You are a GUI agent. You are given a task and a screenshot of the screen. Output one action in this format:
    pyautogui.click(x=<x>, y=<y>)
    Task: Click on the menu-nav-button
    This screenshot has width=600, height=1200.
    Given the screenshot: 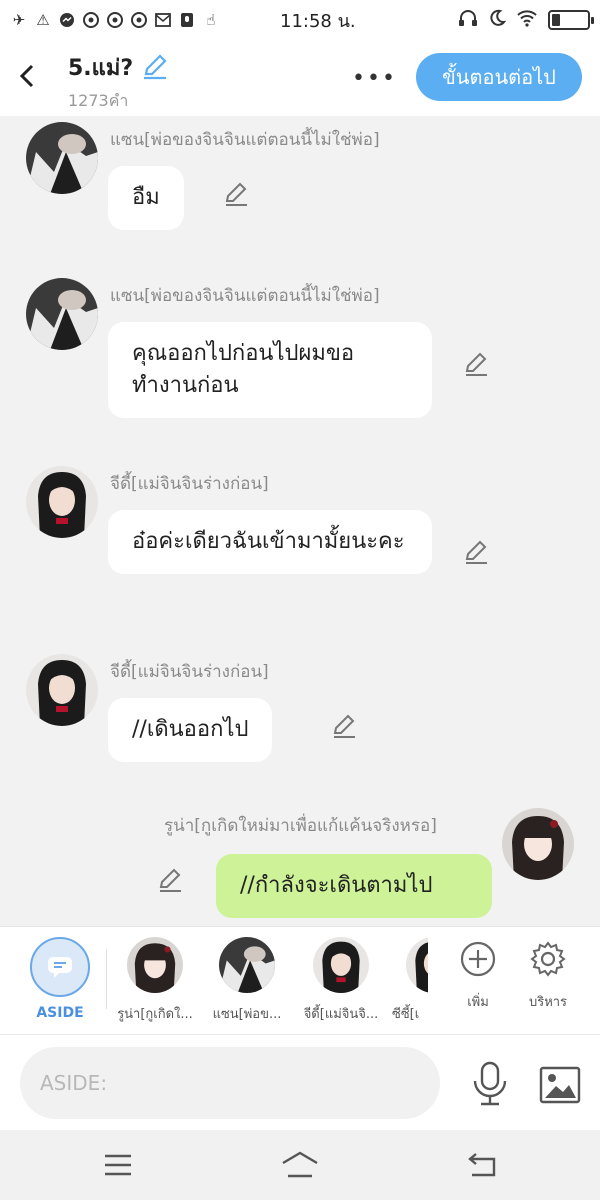 What is the action you would take?
    pyautogui.click(x=118, y=1165)
    